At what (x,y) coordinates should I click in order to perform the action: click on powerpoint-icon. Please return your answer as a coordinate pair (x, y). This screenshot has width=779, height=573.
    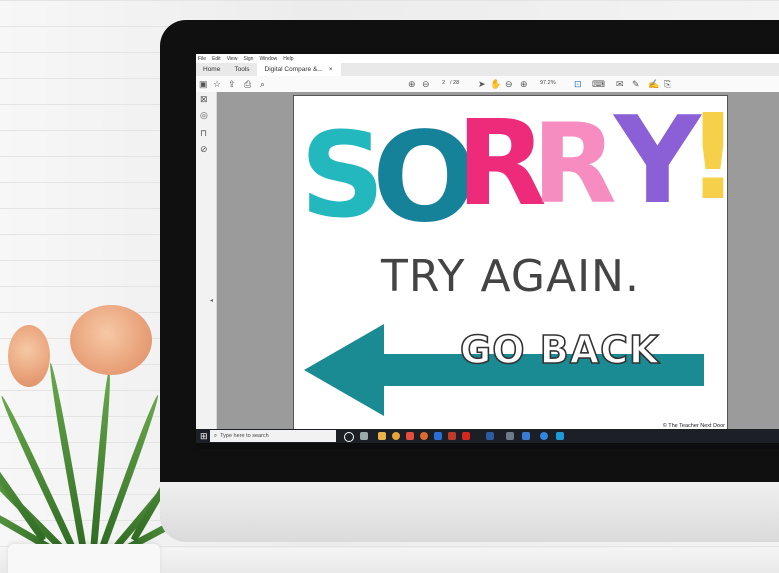
    Looking at the image, I should click on (452, 436).